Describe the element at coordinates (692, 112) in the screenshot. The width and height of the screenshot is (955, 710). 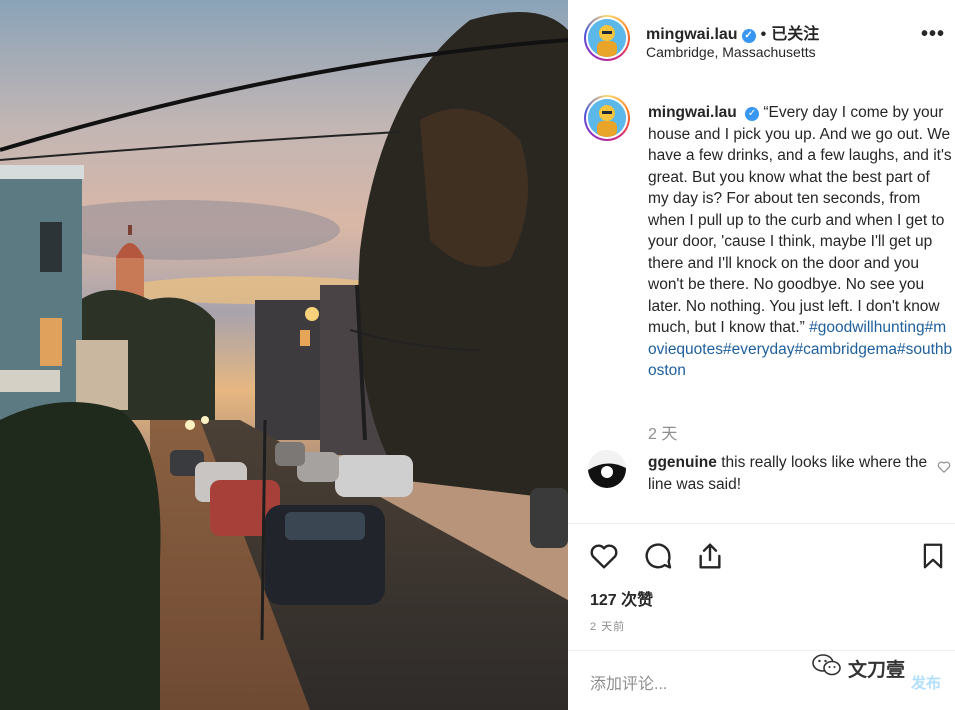
I see `caption-username: mingwai.lau` at that location.